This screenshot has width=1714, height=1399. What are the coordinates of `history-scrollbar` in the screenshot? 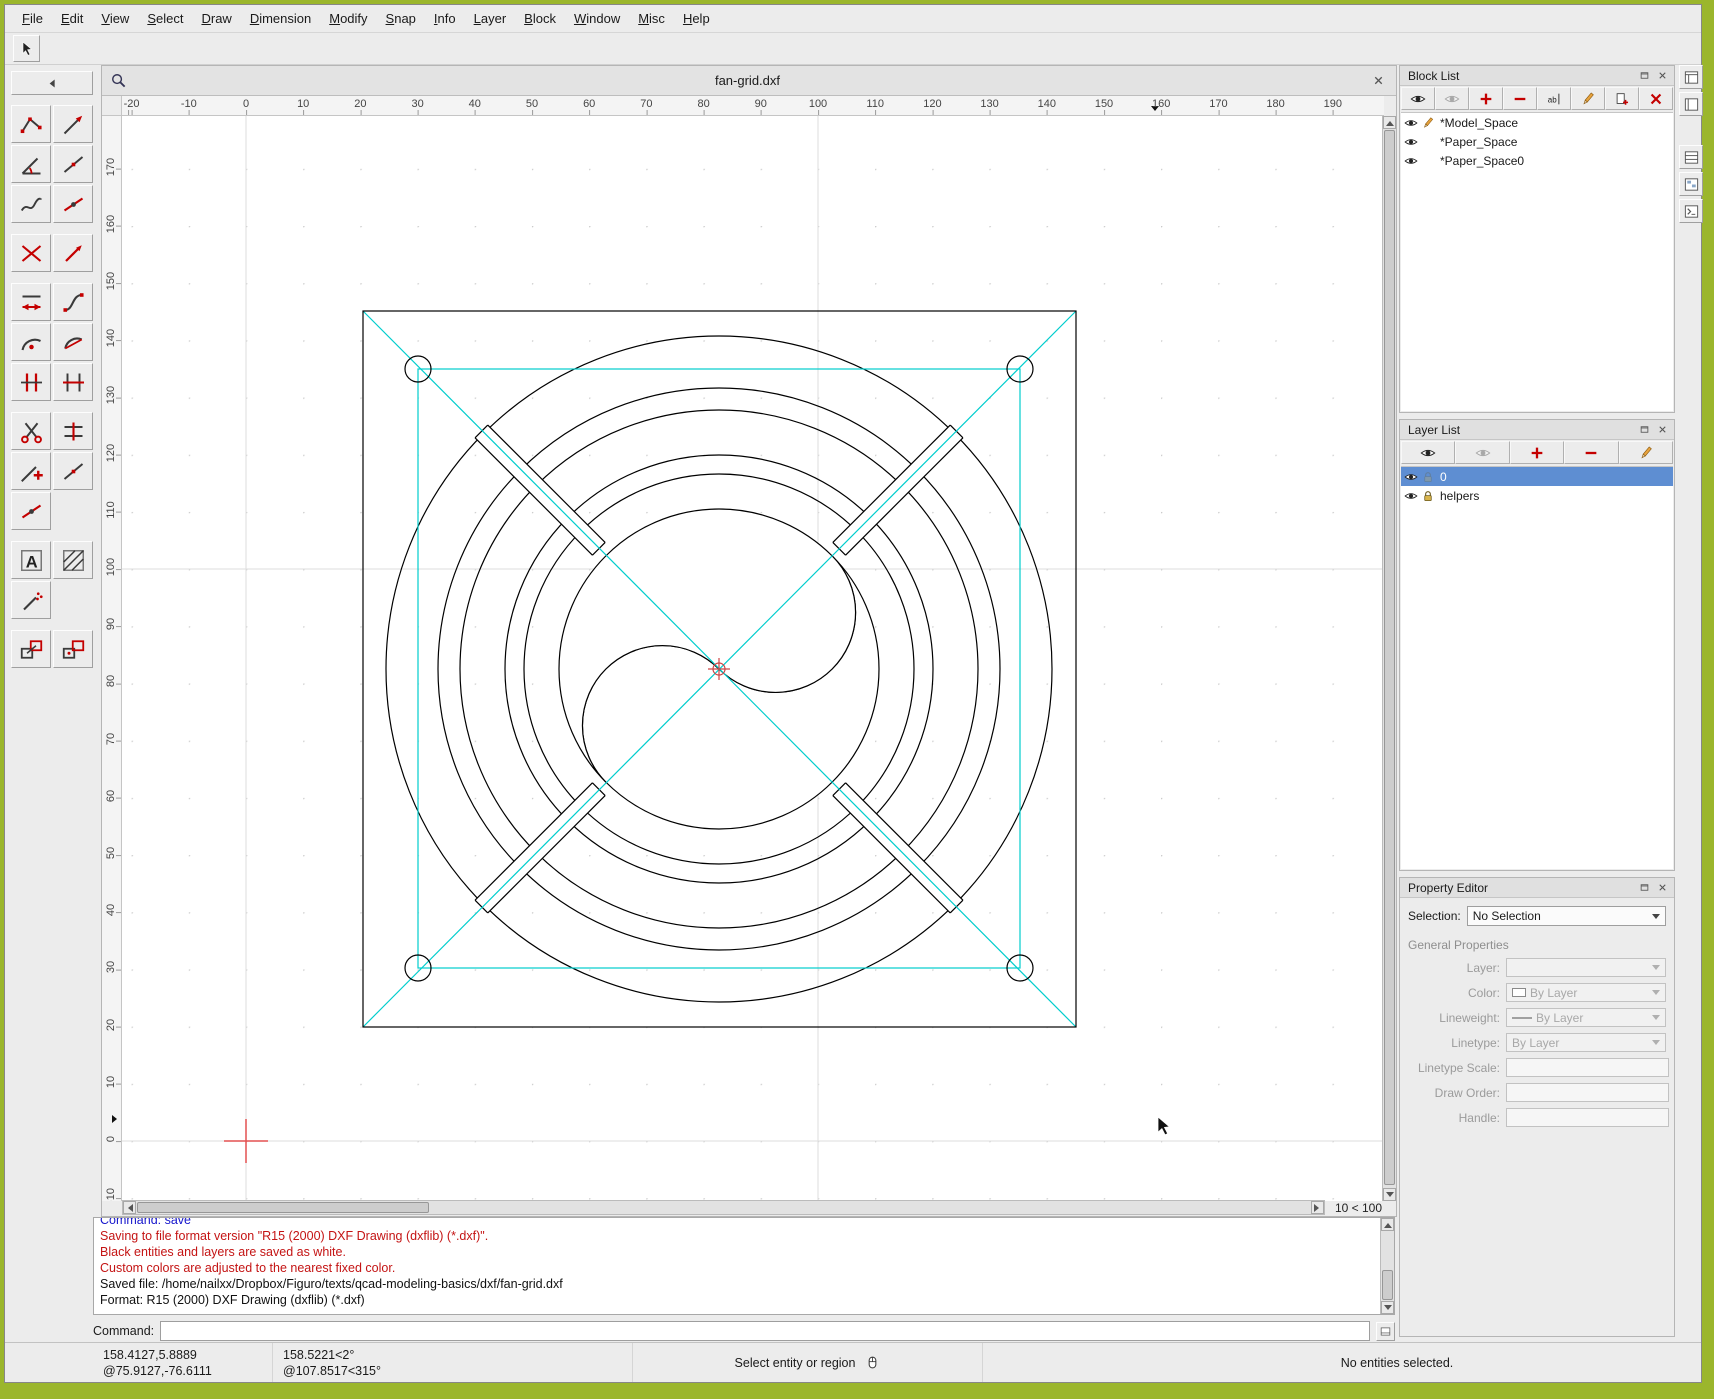 It's located at (1387, 1266).